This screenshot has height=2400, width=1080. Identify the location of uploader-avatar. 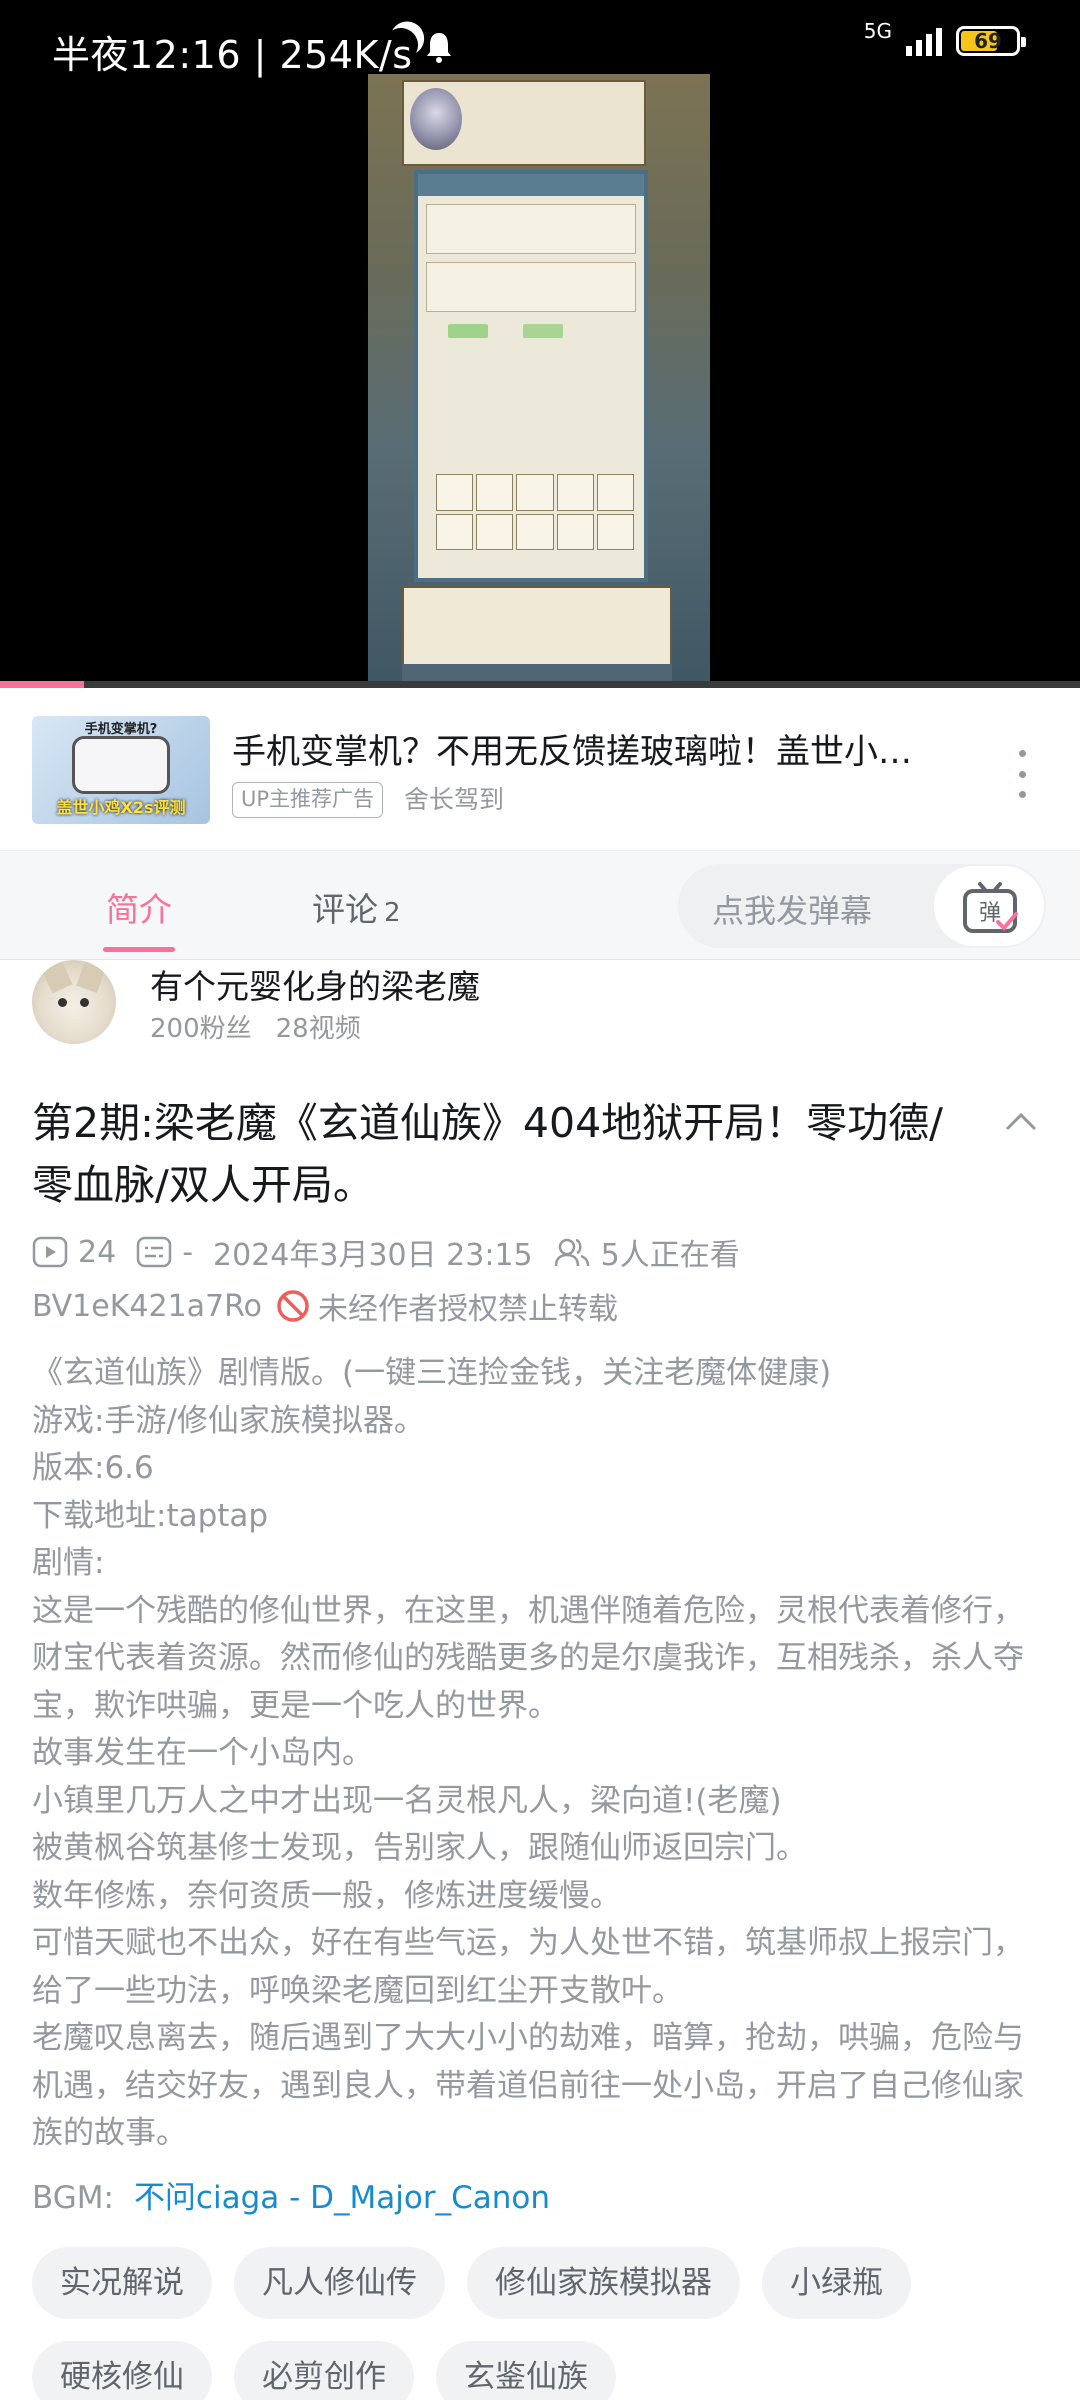
(74, 1002).